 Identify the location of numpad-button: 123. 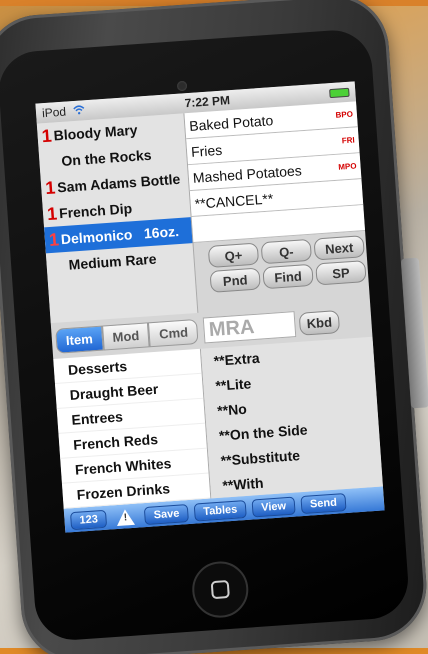
(88, 520).